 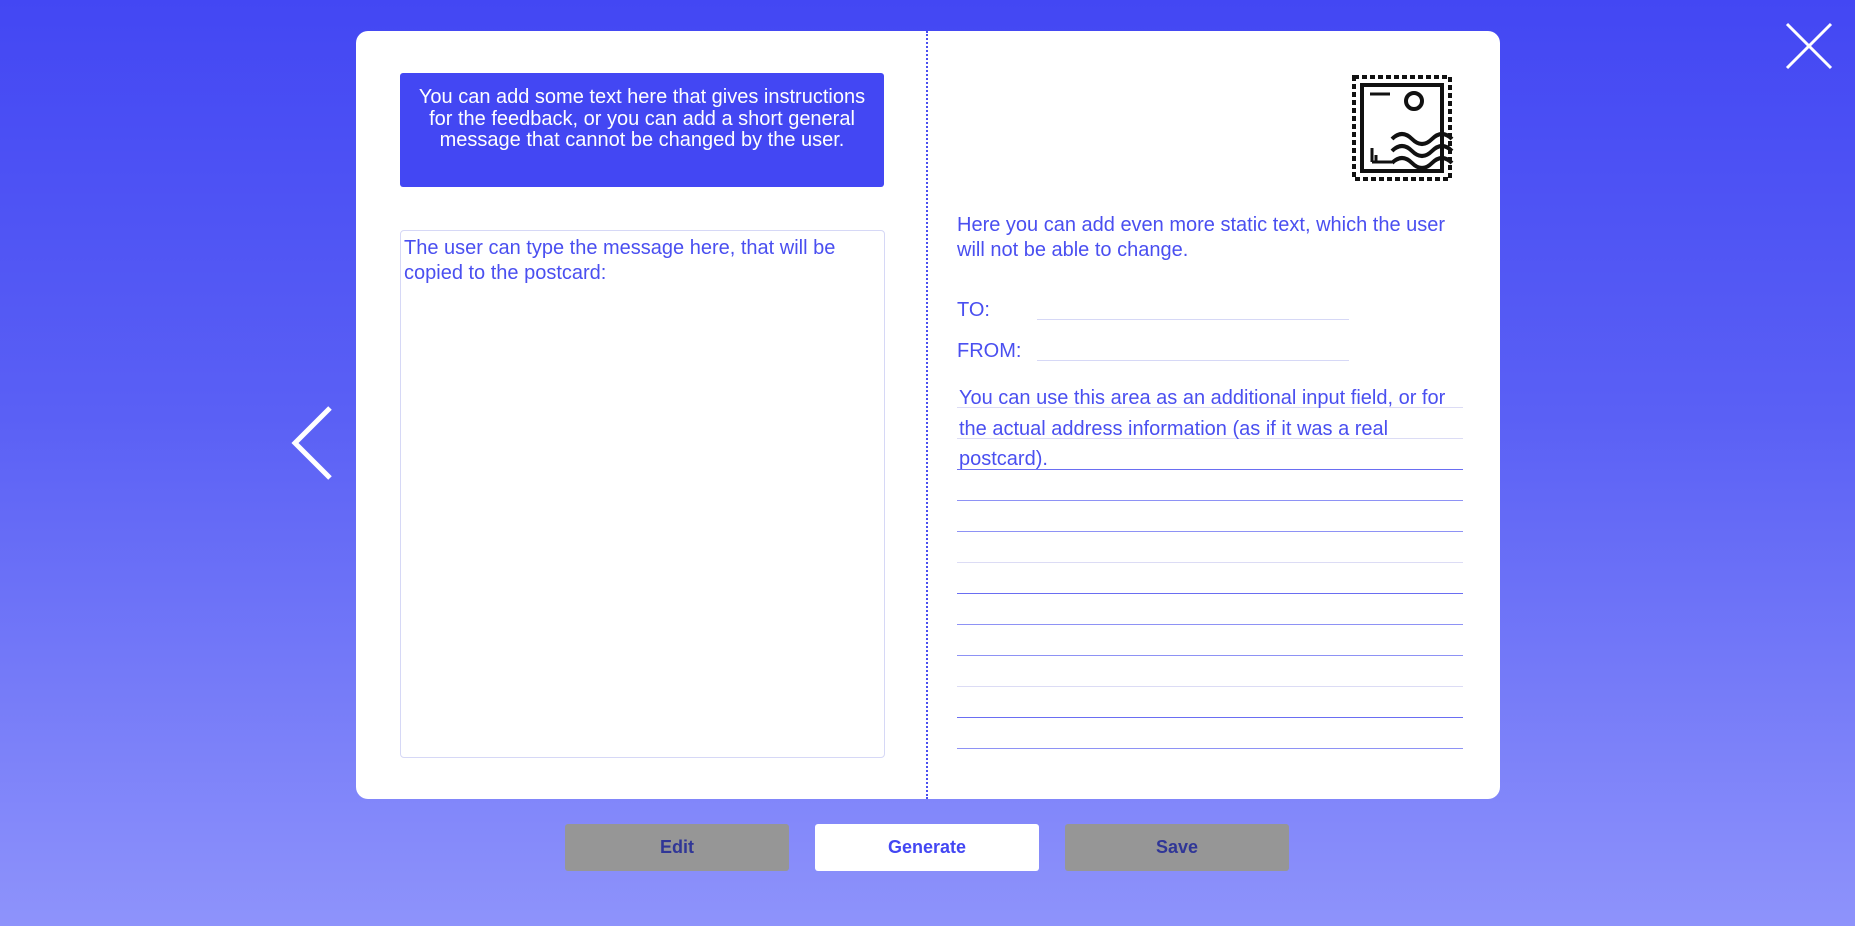 What do you see at coordinates (927, 847) in the screenshot?
I see `generate-button: Generate` at bounding box center [927, 847].